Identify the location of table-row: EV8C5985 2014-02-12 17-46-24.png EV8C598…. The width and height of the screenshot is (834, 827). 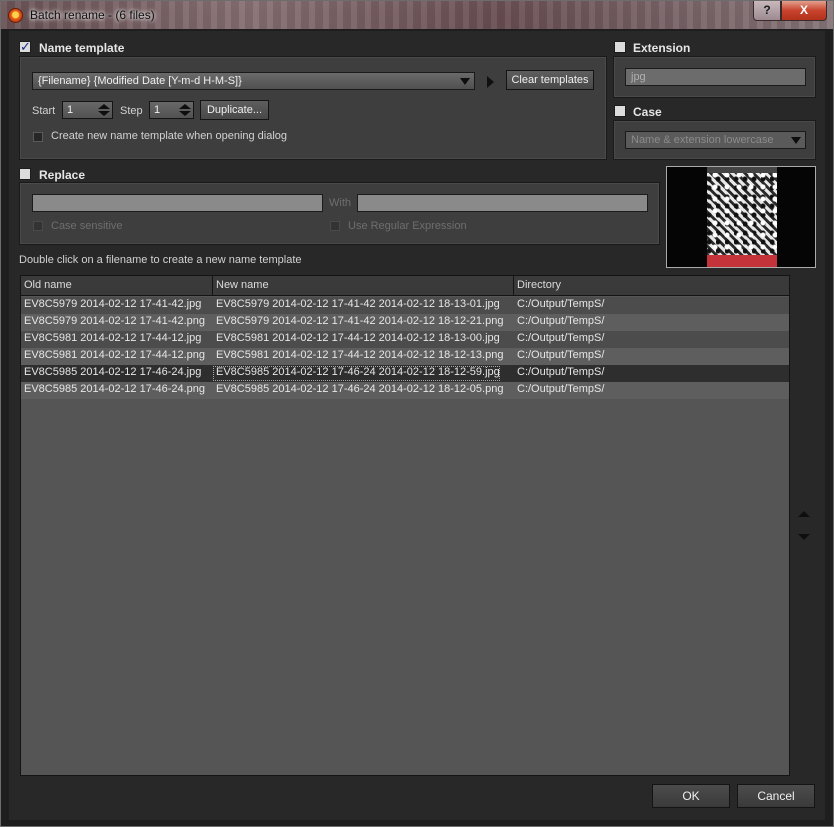
(405, 390).